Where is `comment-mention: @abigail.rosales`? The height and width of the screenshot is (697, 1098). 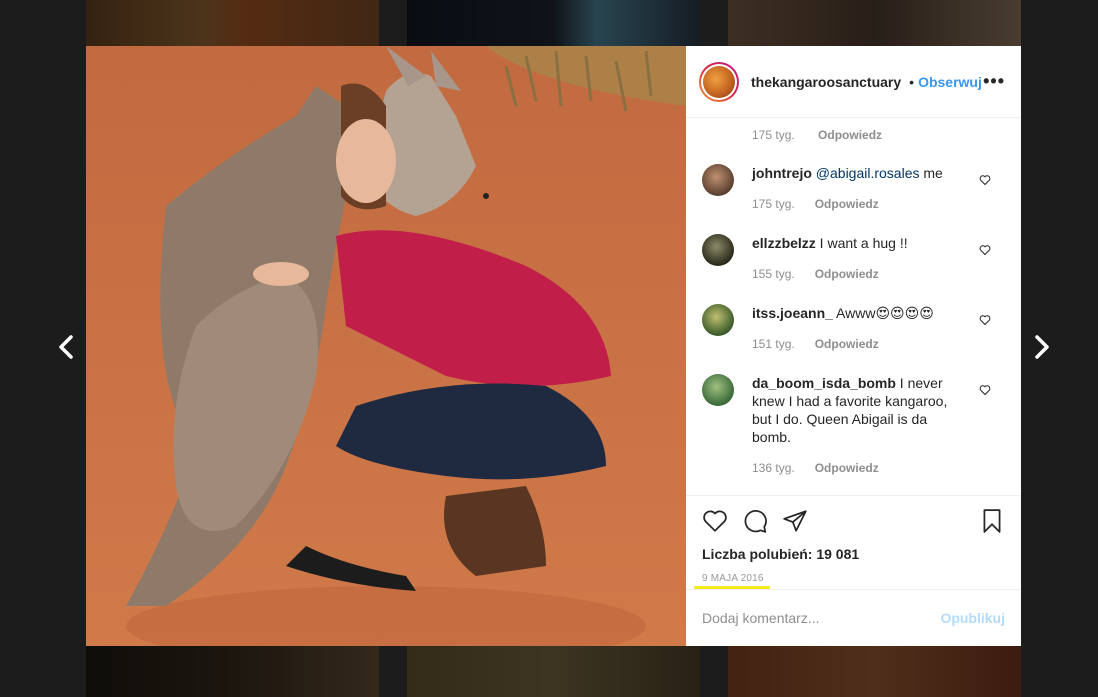
comment-mention: @abigail.rosales is located at coordinates (868, 173).